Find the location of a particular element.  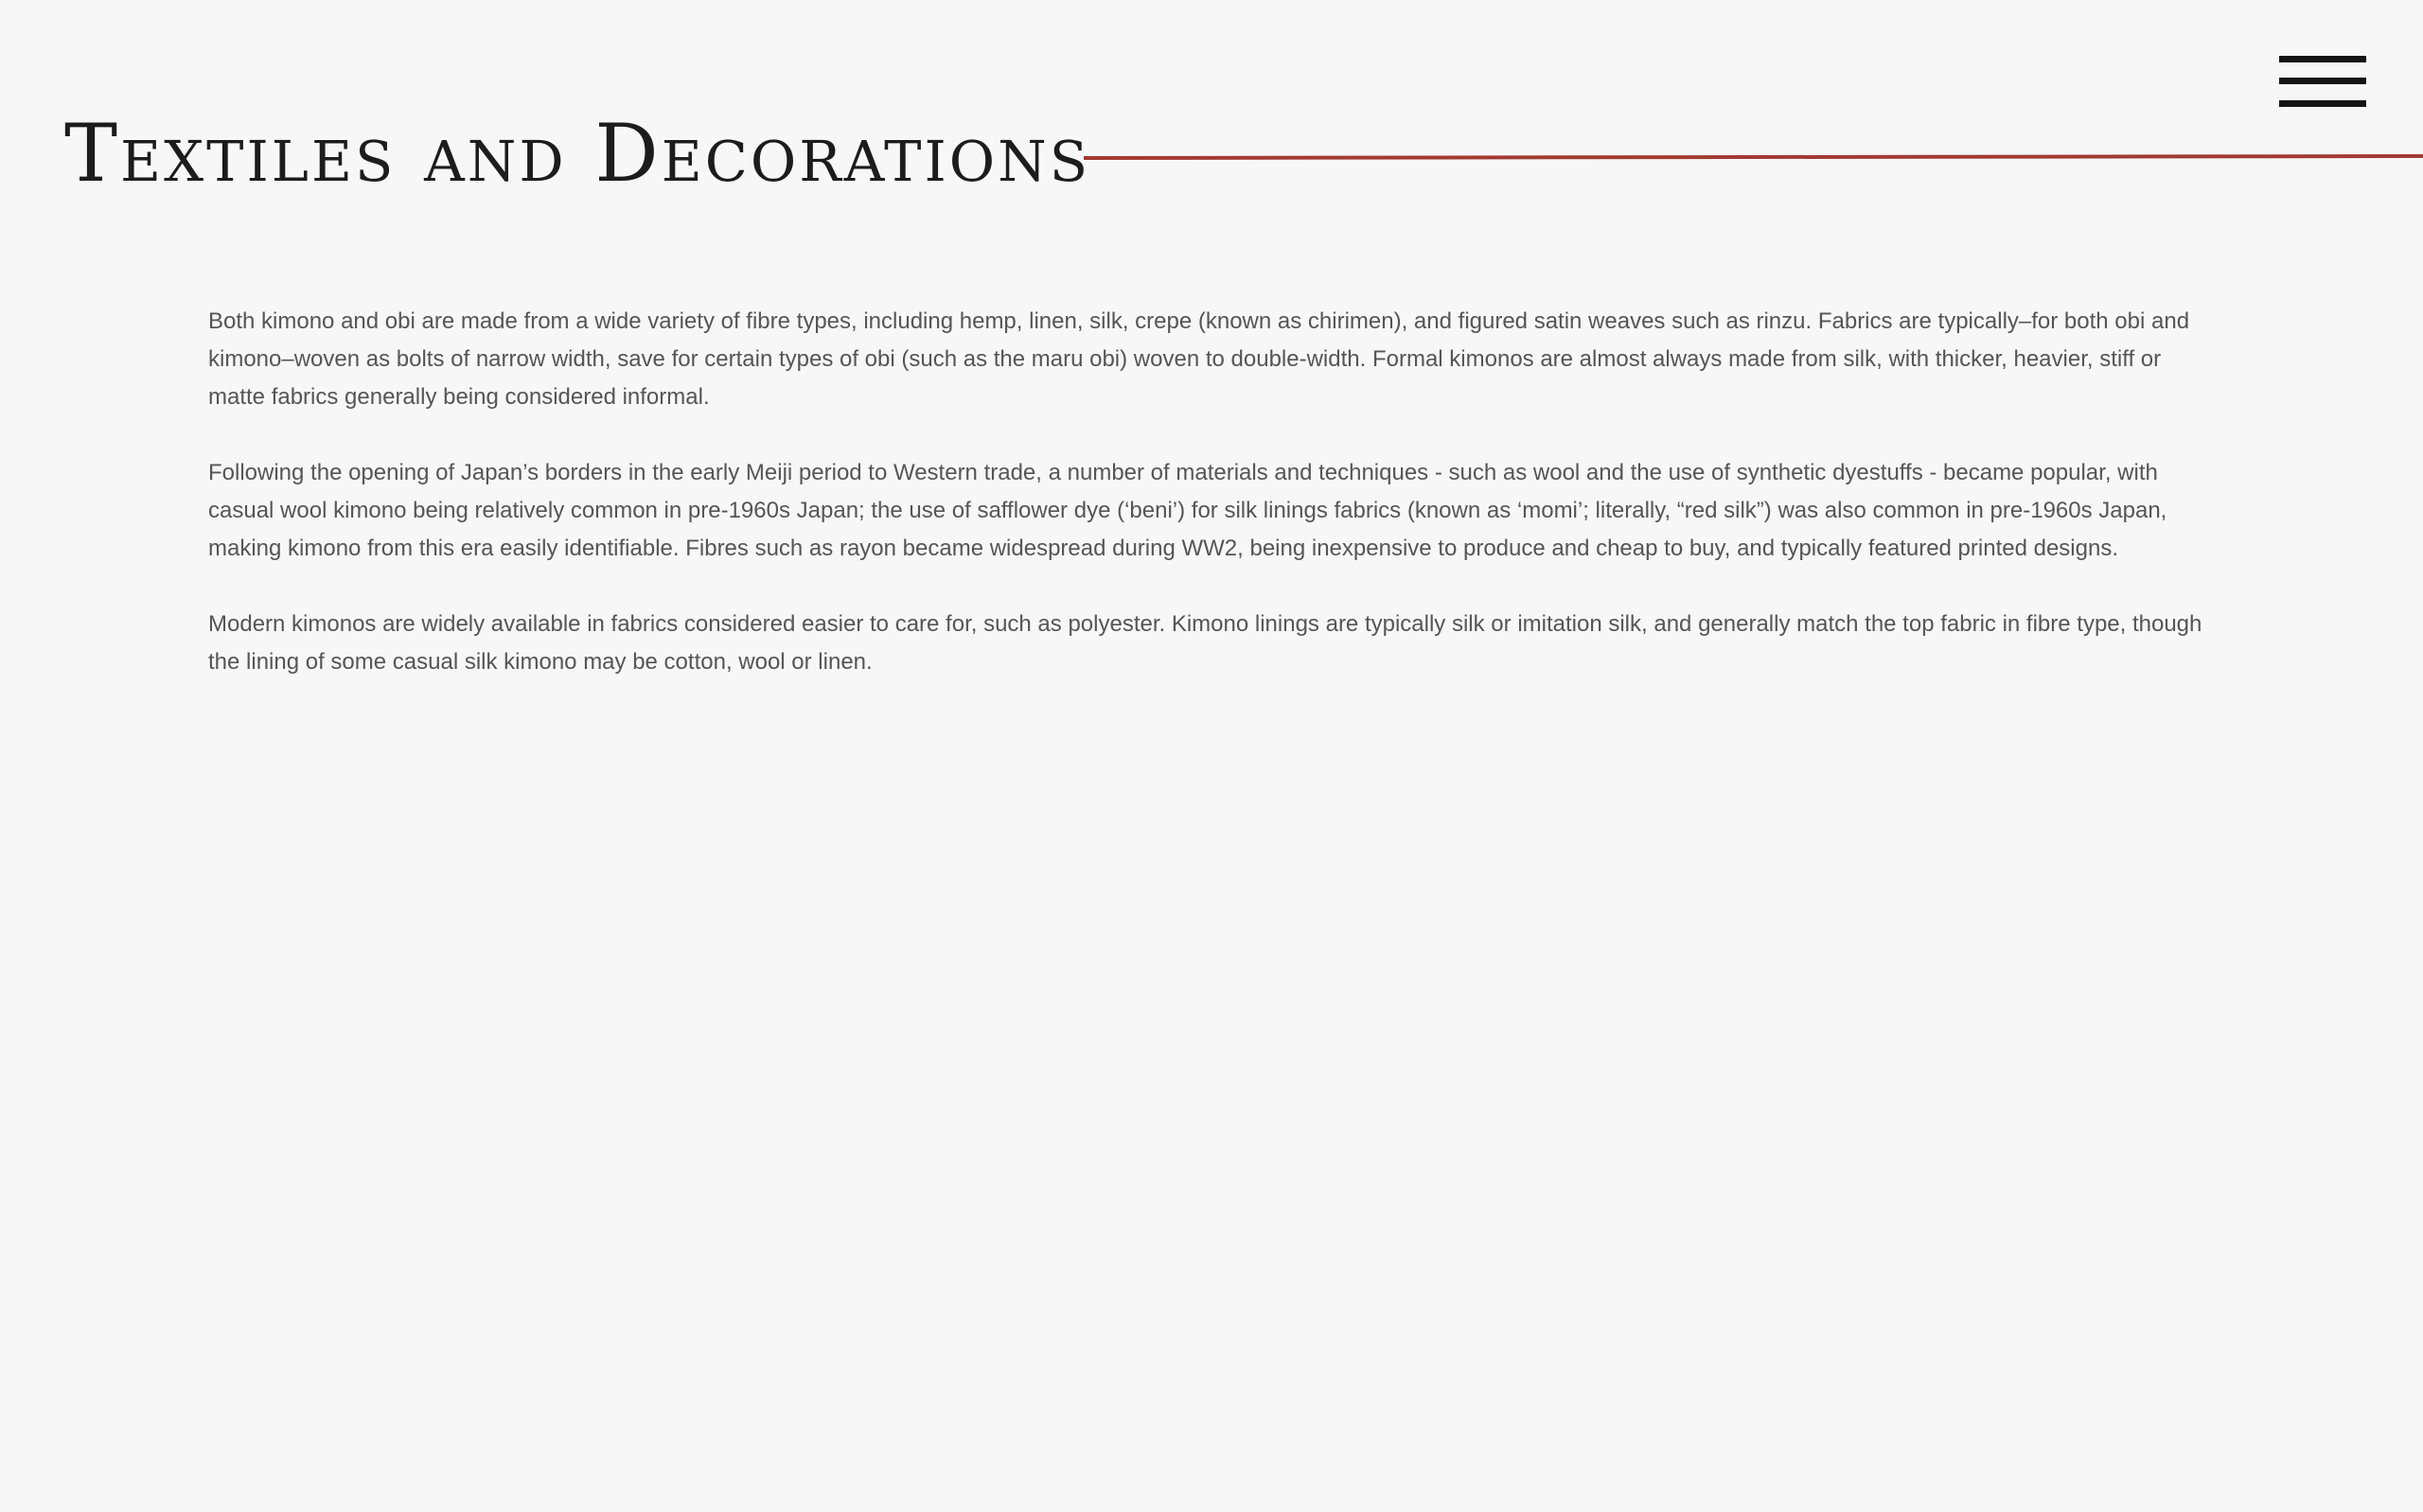

page-title: Textiles and Decorations is located at coordinates (577, 154).